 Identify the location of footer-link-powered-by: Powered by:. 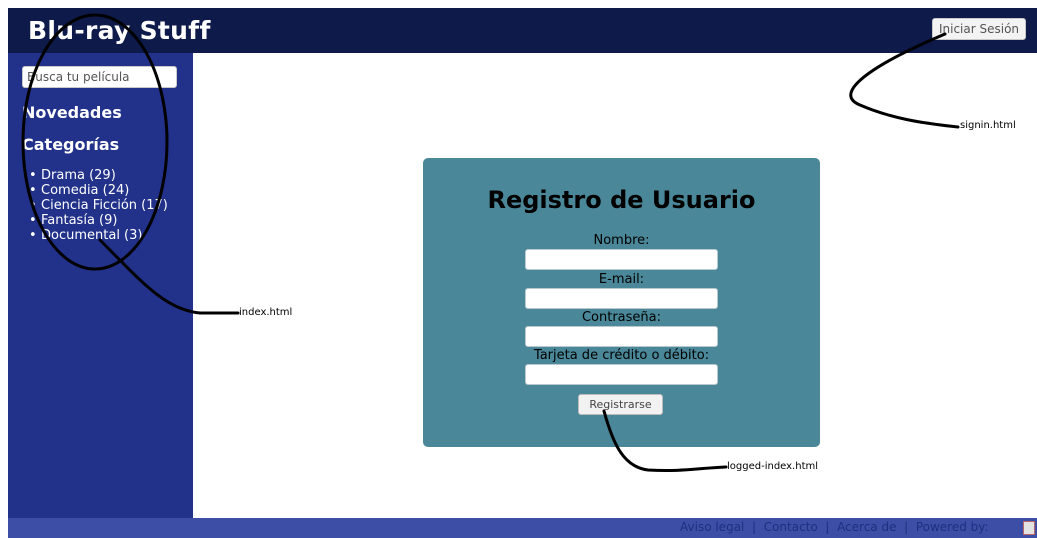
(952, 527).